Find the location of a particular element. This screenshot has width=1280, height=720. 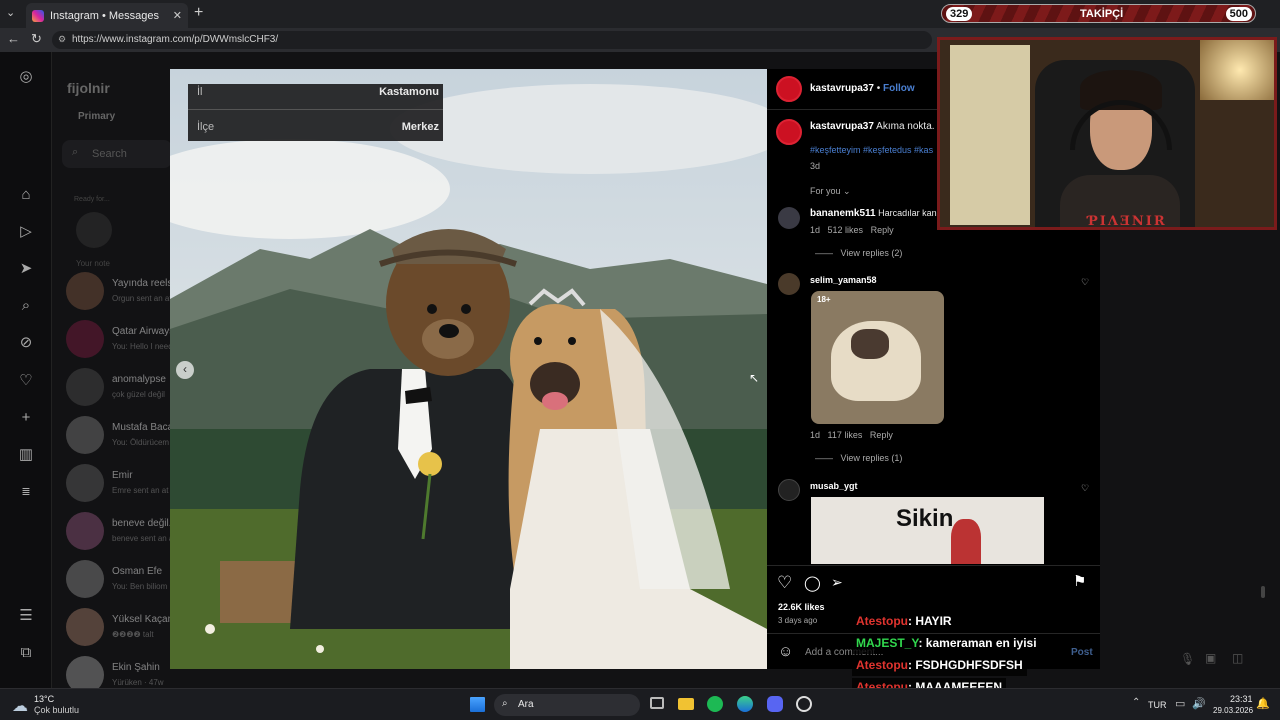

search-icon: ⌕ is located at coordinates (26, 306).